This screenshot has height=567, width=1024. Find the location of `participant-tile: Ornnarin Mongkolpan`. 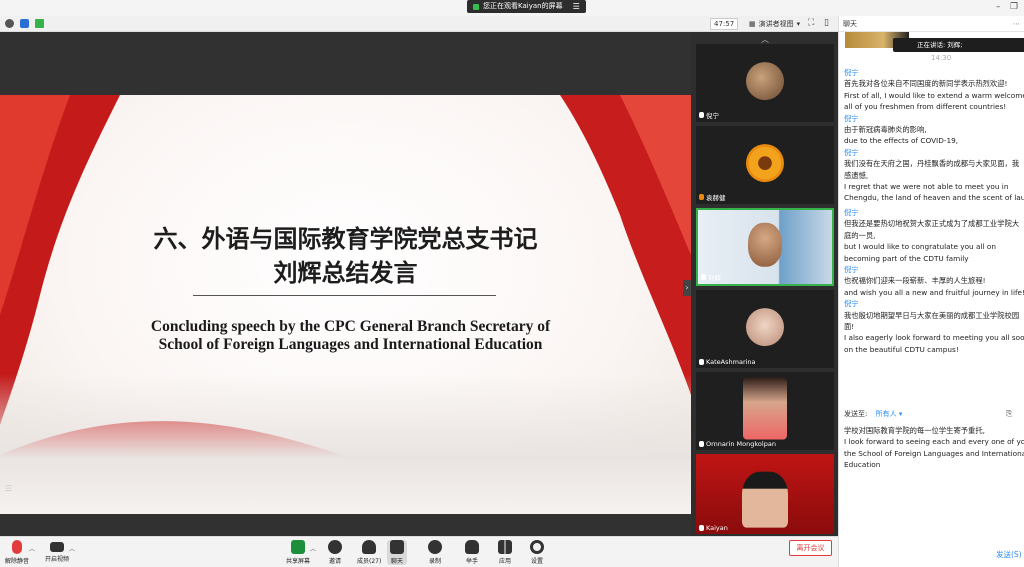

participant-tile: Ornnarin Mongkolpan is located at coordinates (765, 411).